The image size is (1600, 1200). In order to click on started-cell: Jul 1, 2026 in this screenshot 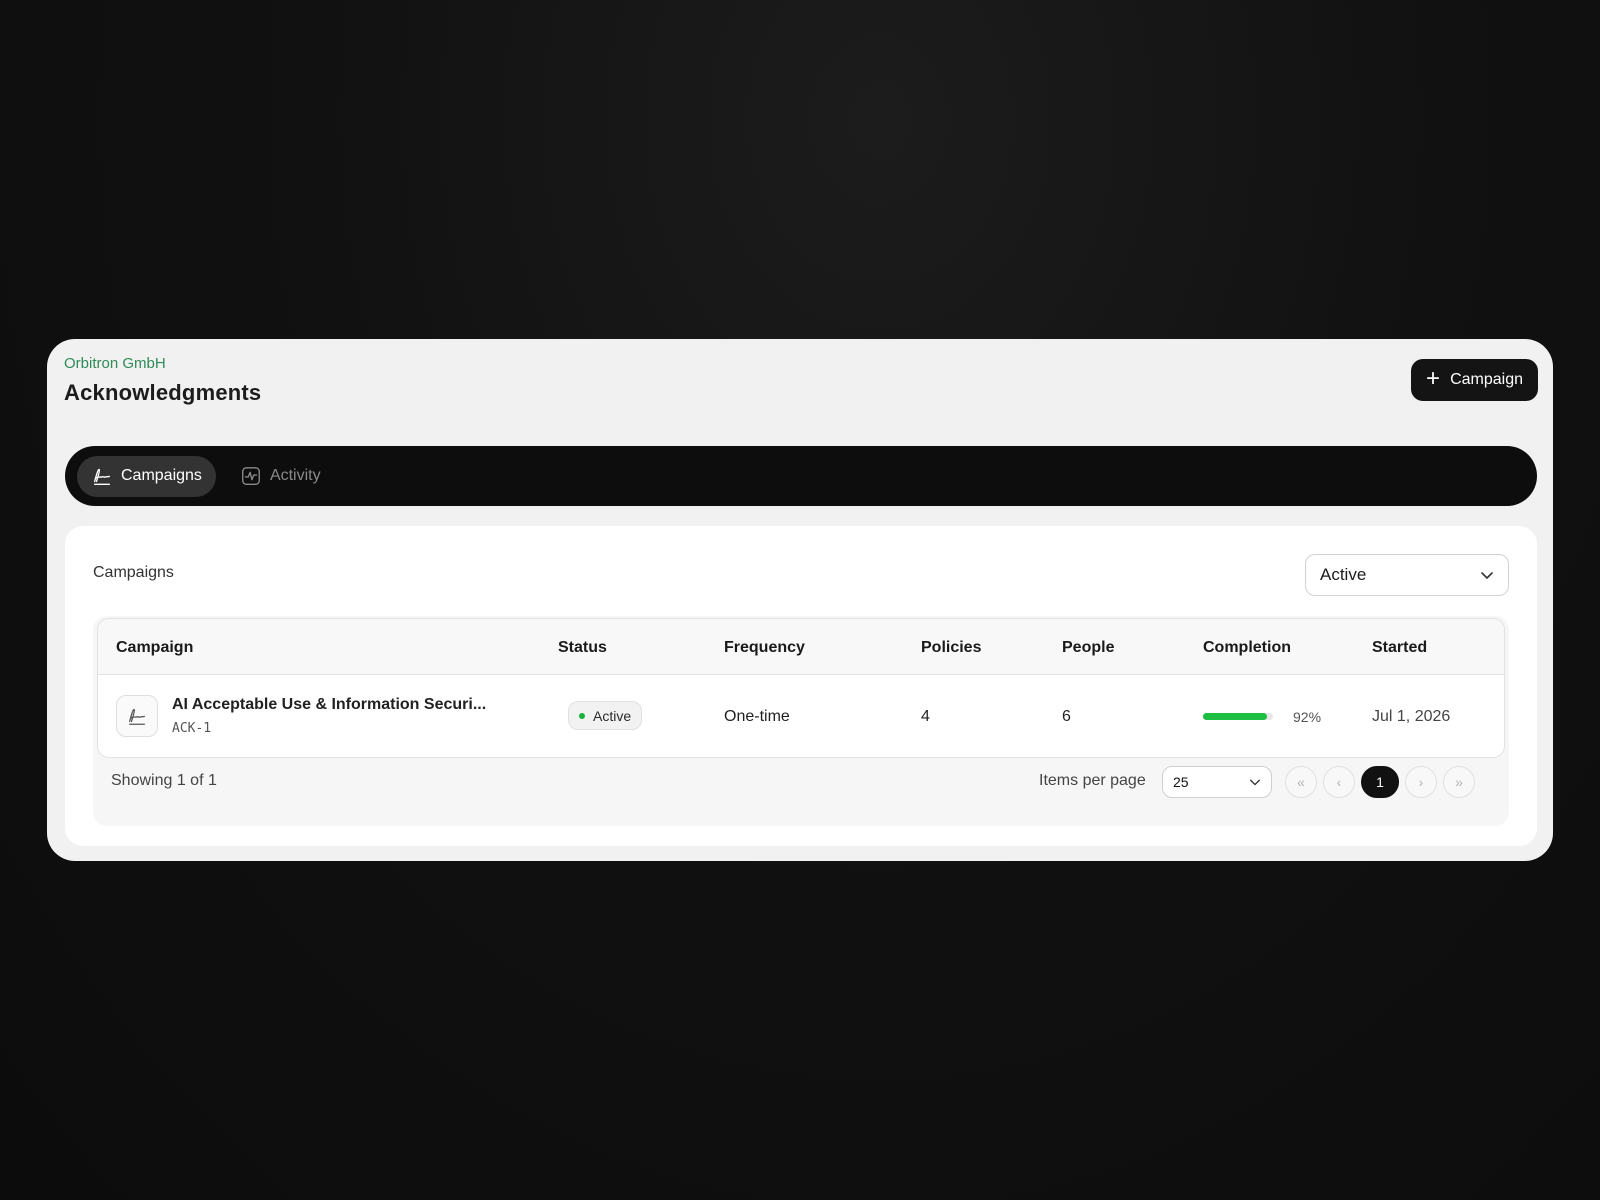, I will do `click(1411, 716)`.